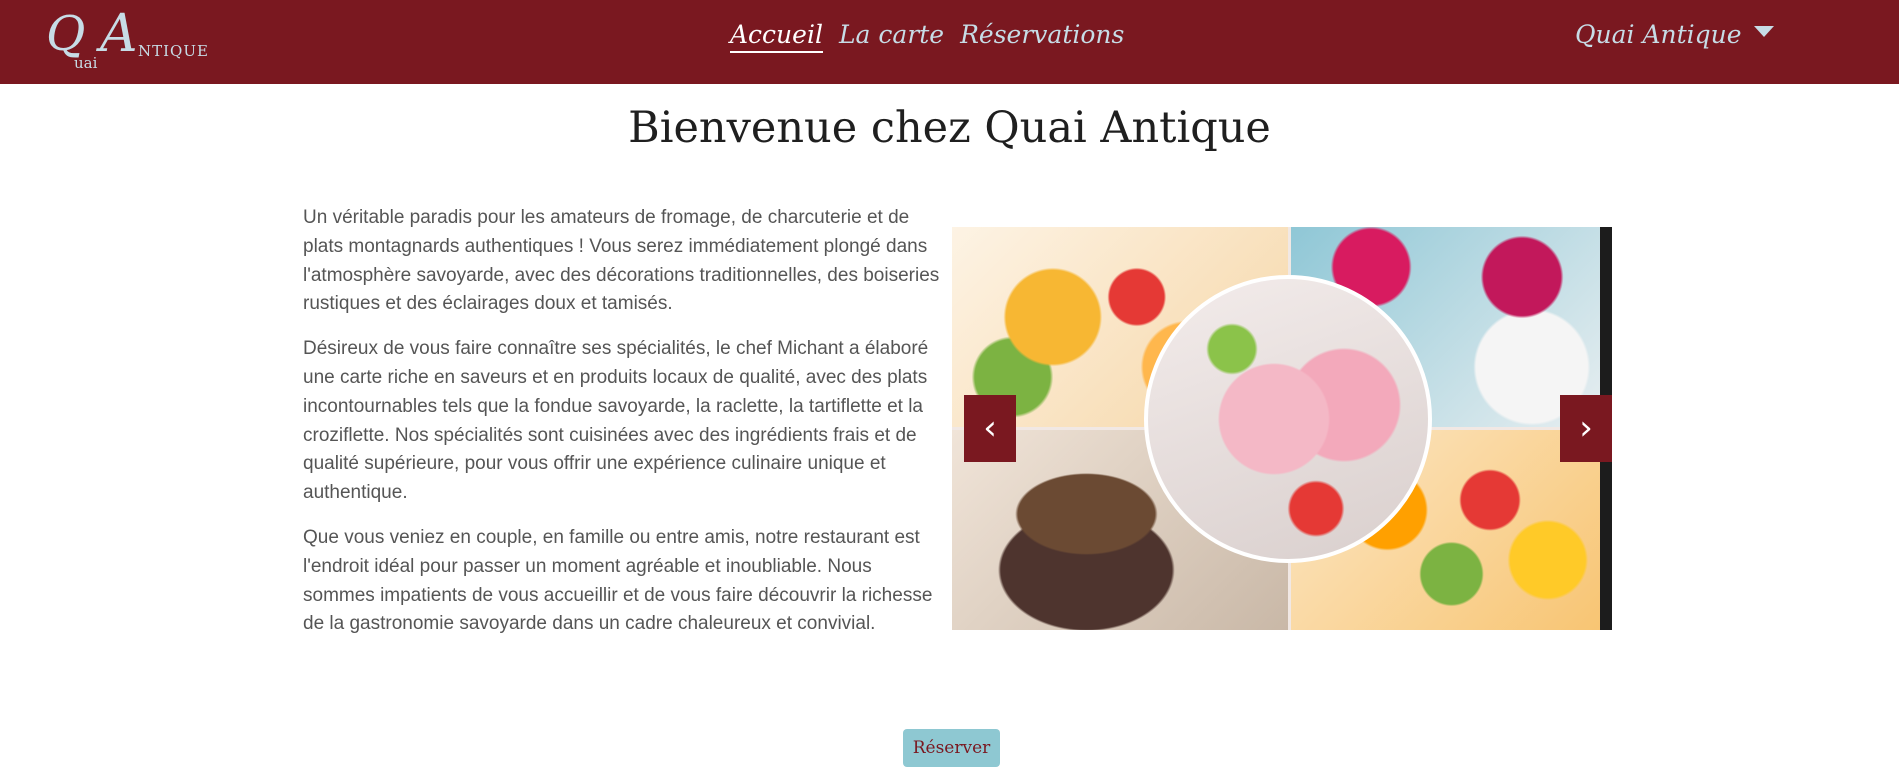  Describe the element at coordinates (173, 51) in the screenshot. I see `logo-text-ntique: NTIQUE` at that location.